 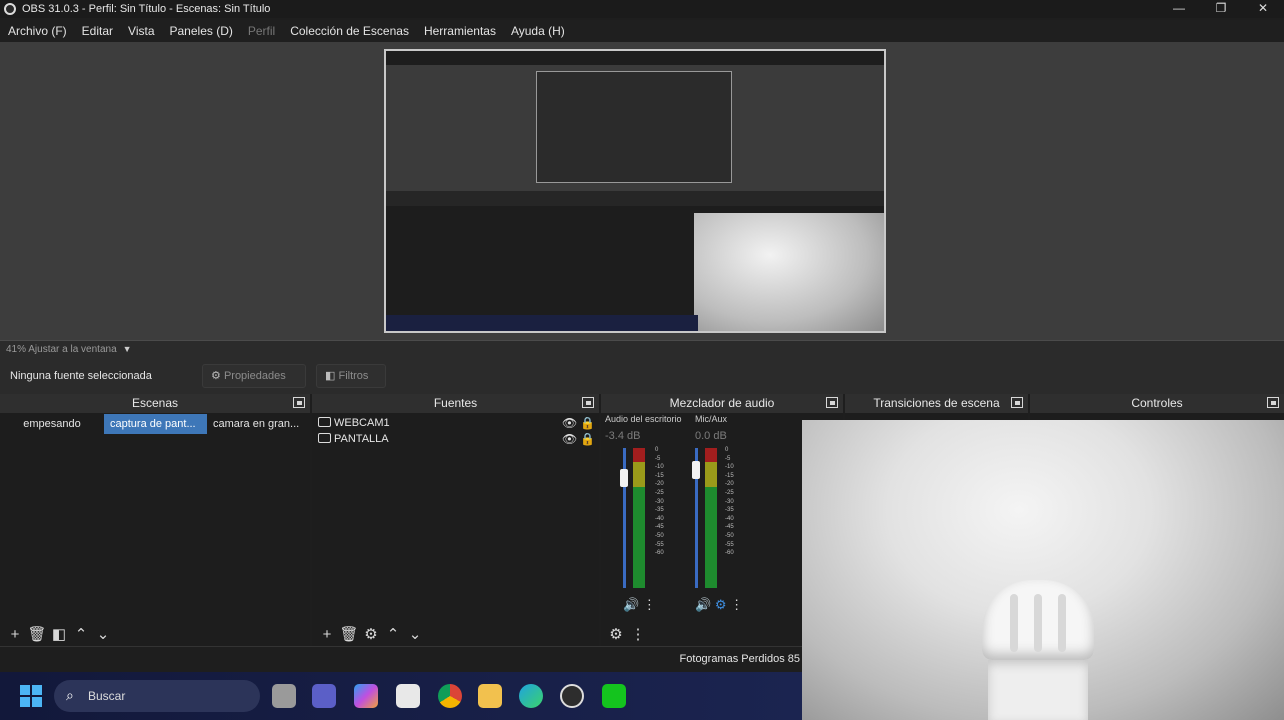 I want to click on teams-icon, so click(x=324, y=696).